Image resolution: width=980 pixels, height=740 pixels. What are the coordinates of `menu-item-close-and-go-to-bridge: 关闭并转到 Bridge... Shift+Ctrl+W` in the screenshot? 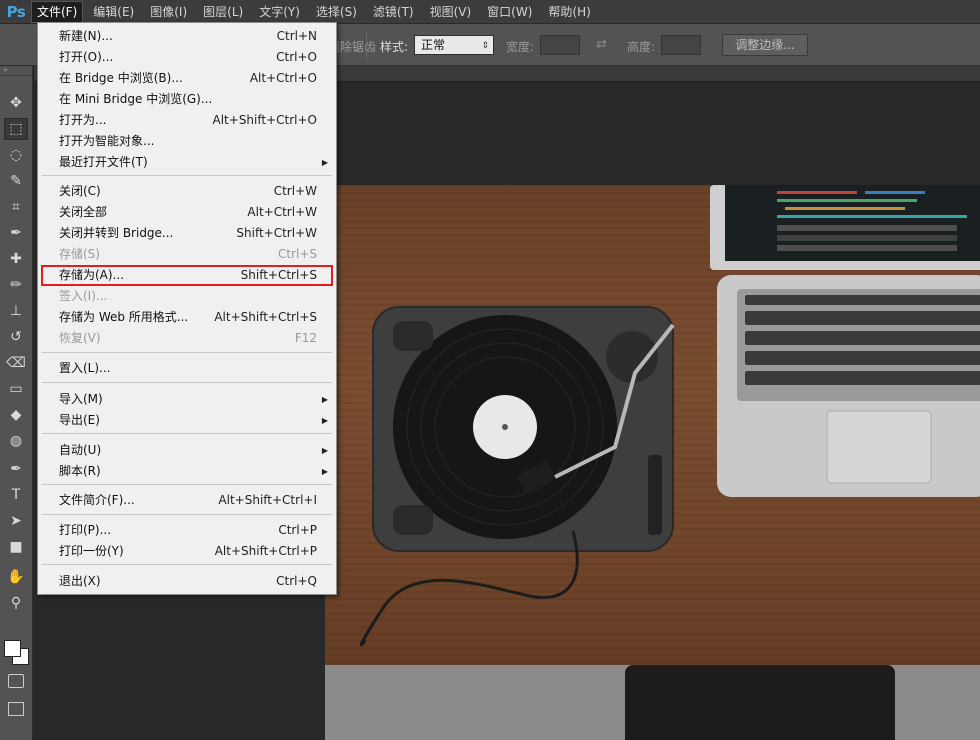 It's located at (187, 233).